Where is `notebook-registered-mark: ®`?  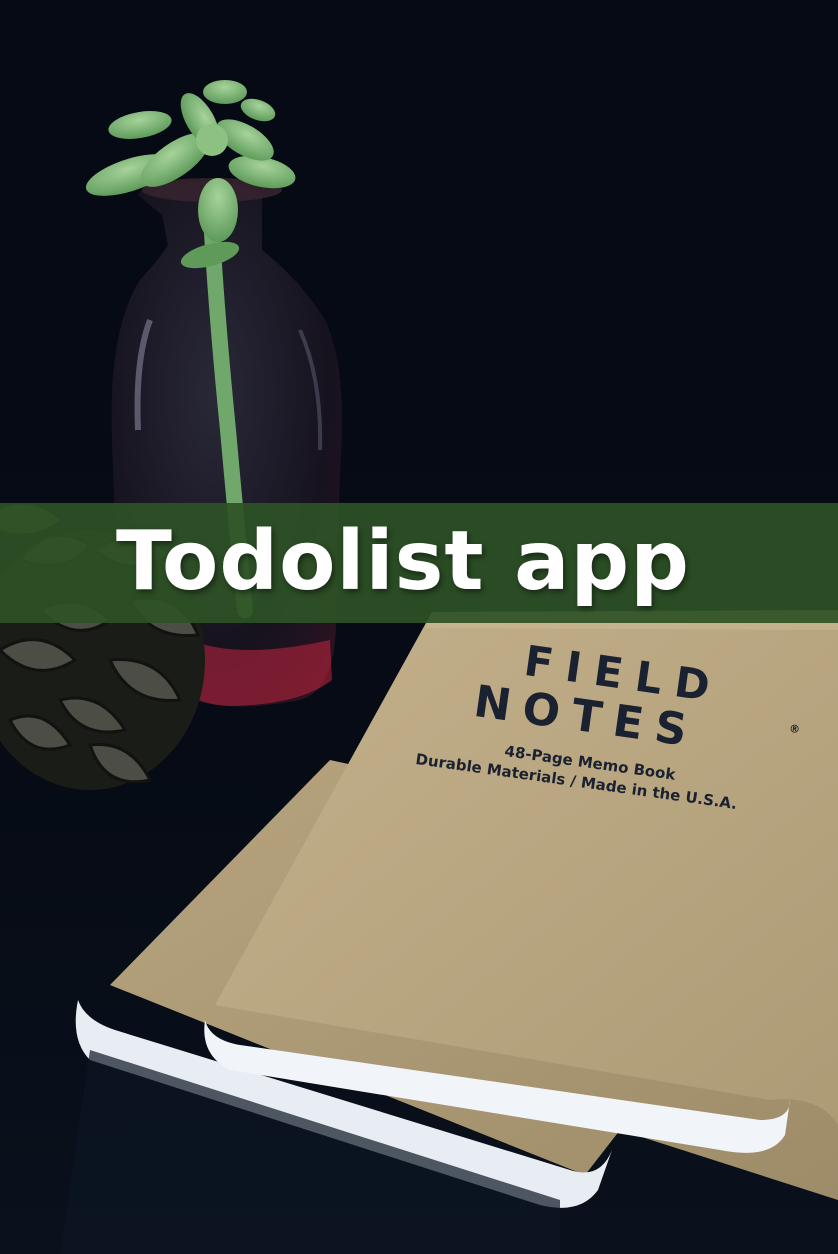 notebook-registered-mark: ® is located at coordinates (794, 729).